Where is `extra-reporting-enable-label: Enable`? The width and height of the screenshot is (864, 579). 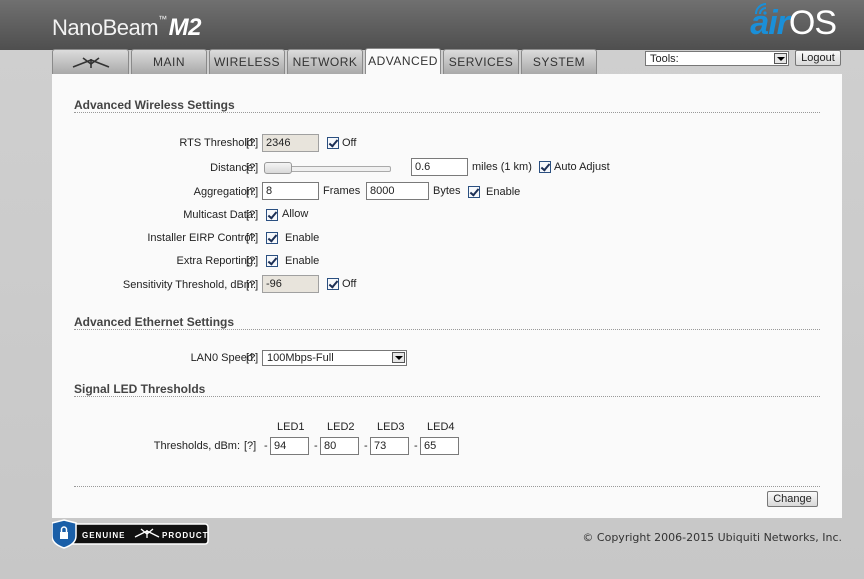
extra-reporting-enable-label: Enable is located at coordinates (302, 261).